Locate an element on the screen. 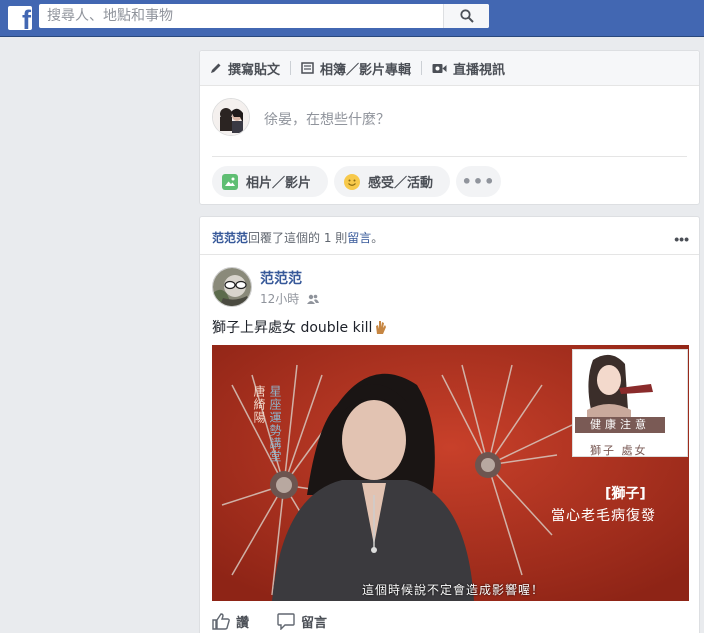 The height and width of the screenshot is (633, 704). media-lion-label: [獅子] is located at coordinates (625, 494).